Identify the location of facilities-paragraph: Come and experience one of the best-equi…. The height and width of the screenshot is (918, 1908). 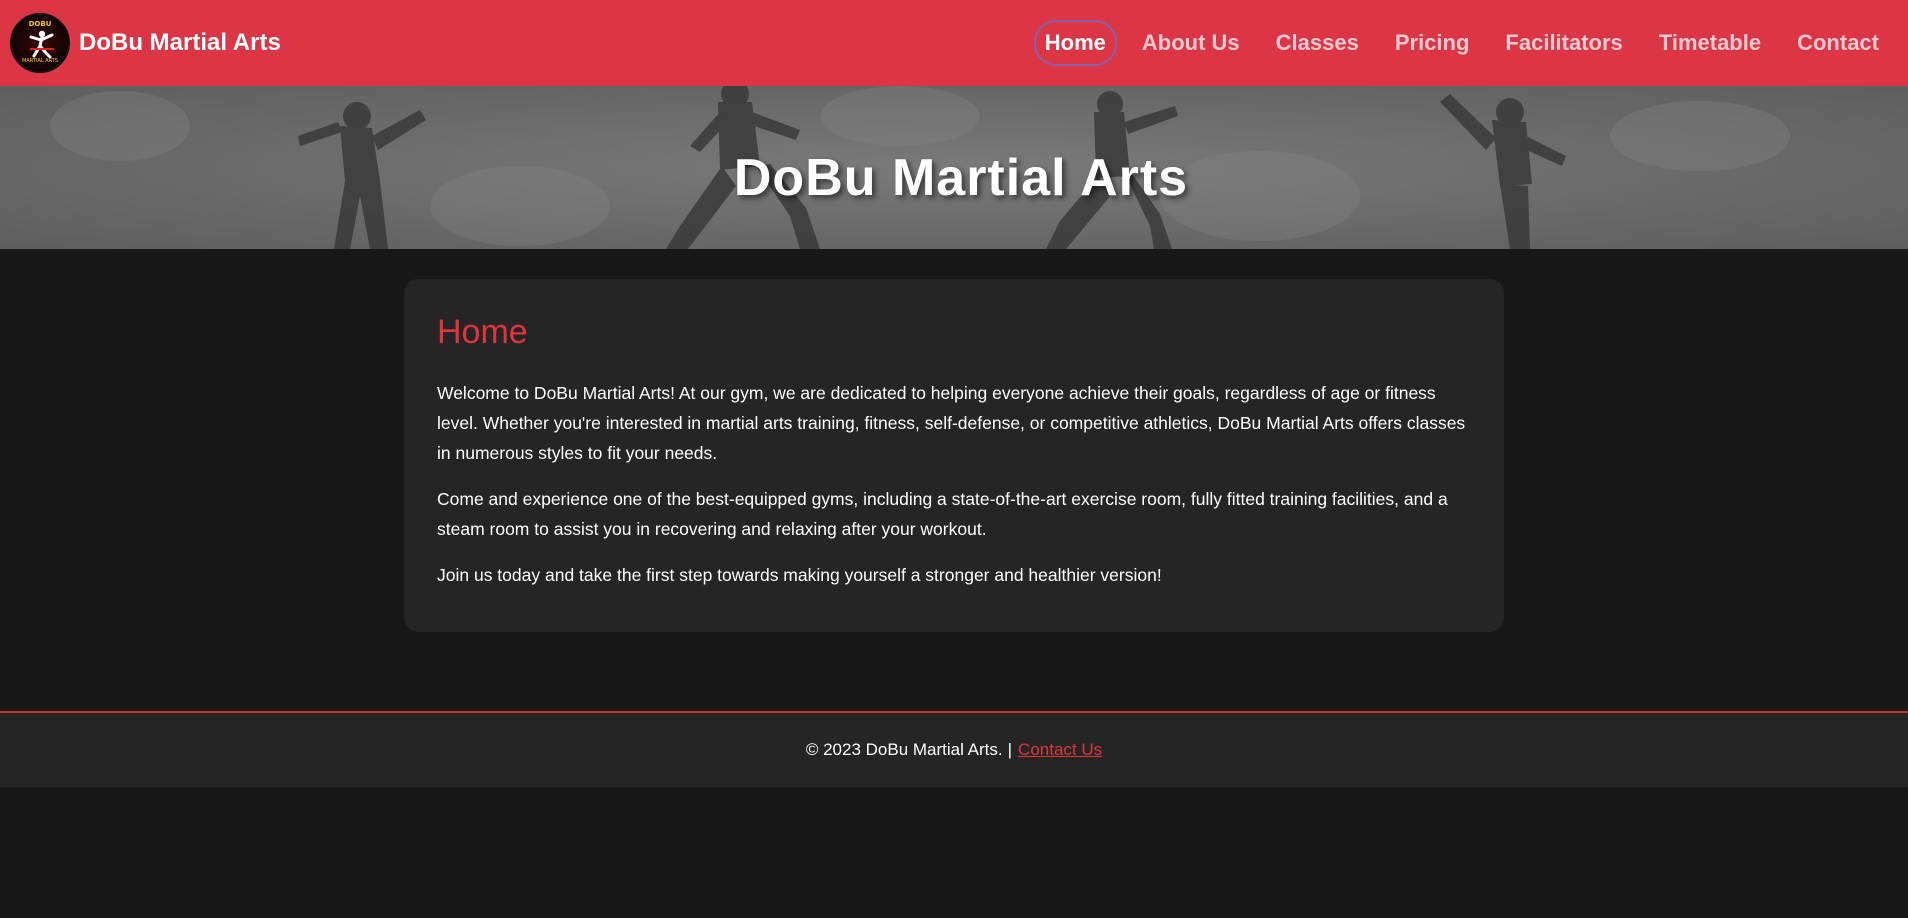
(942, 514).